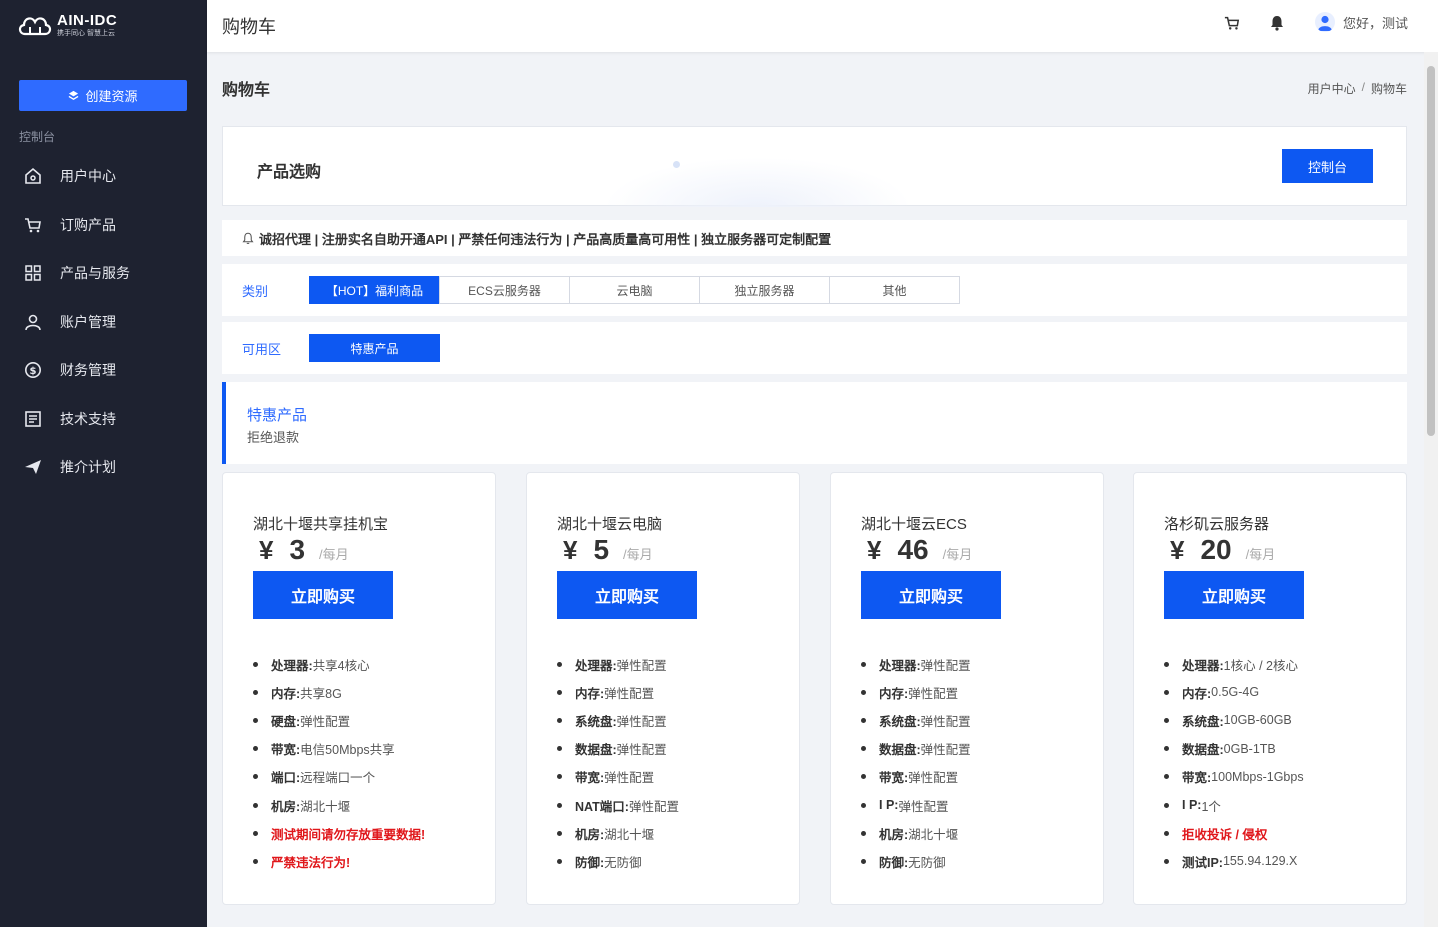 This screenshot has height=927, width=1438. Describe the element at coordinates (1211, 806) in the screenshot. I see `spec-value: 1个` at that location.